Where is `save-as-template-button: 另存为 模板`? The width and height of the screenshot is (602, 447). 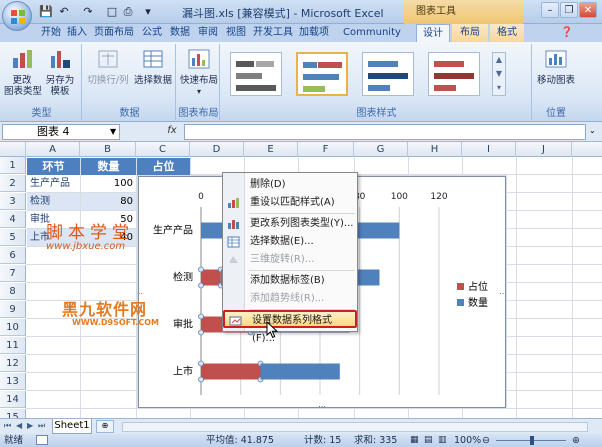 save-as-template-button: 另存为 模板 is located at coordinates (60, 72).